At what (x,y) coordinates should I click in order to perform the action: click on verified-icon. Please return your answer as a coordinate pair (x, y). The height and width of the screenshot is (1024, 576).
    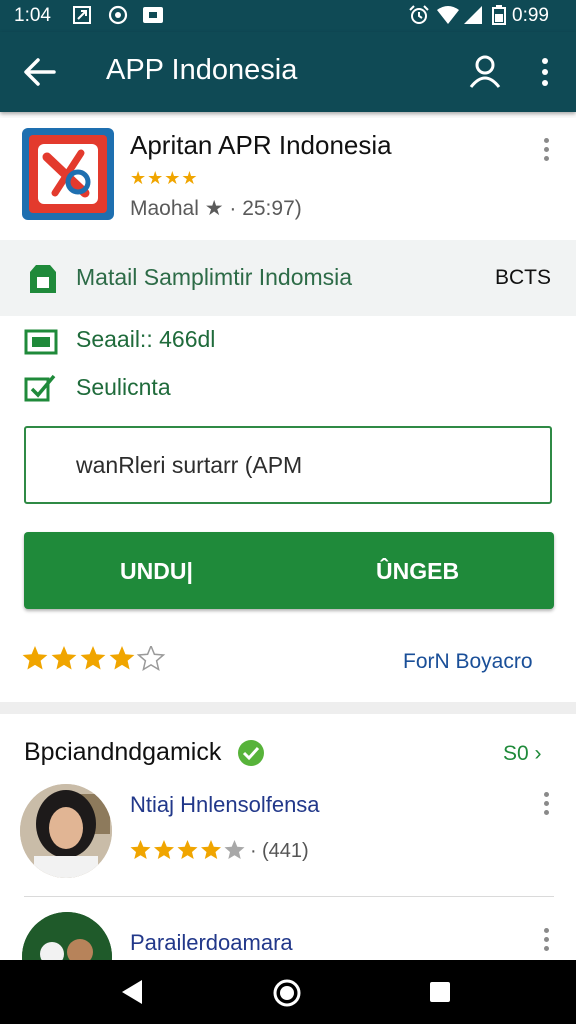
    Looking at the image, I should click on (251, 753).